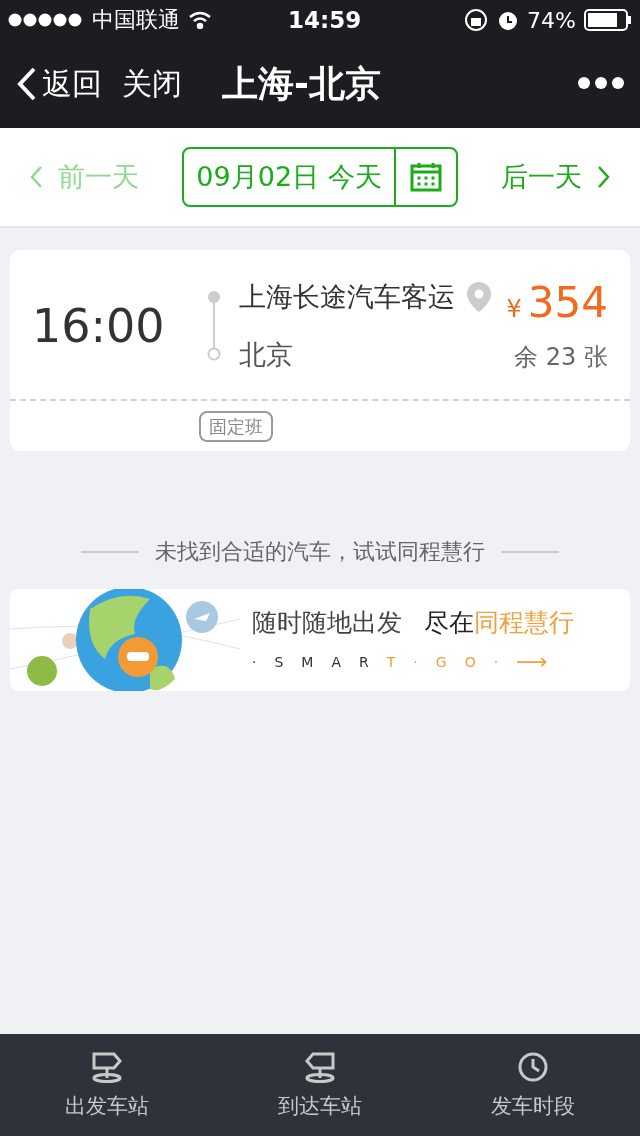  Describe the element at coordinates (601, 84) in the screenshot. I see `more-button` at that location.